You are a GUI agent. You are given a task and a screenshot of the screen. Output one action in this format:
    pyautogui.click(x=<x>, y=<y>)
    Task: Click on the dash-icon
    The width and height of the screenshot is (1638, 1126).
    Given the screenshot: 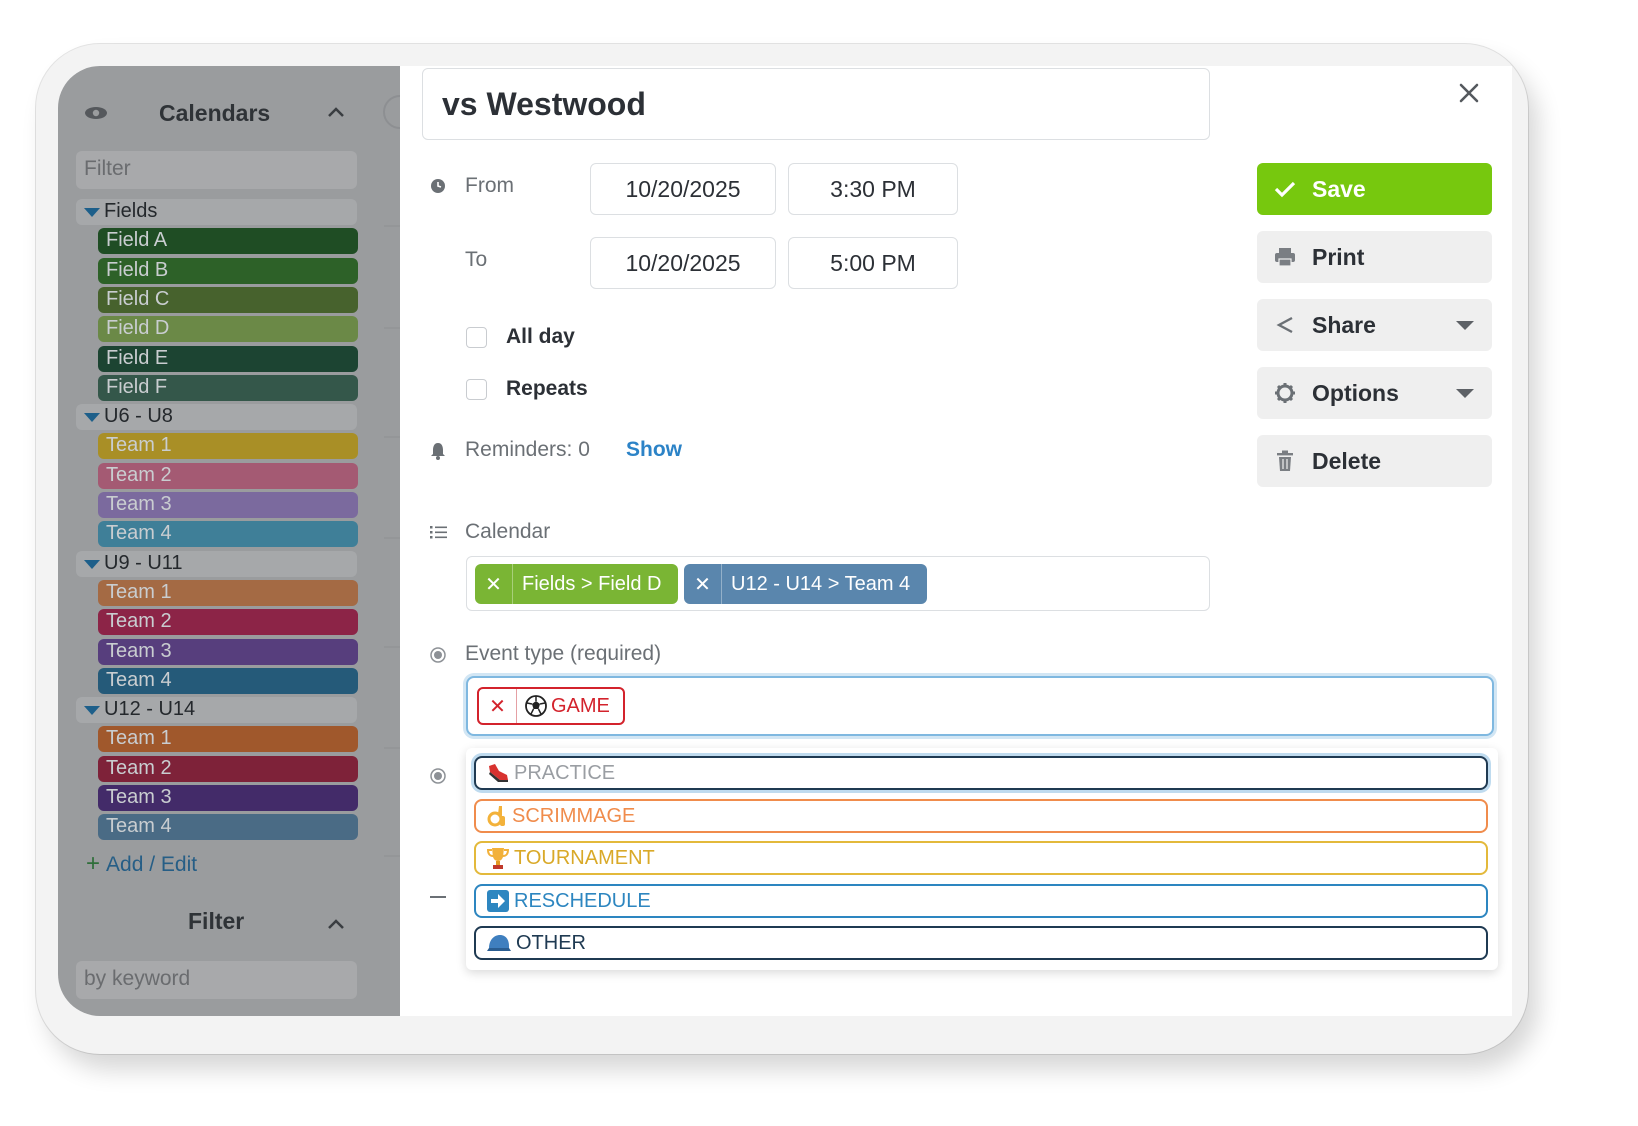 What is the action you would take?
    pyautogui.click(x=438, y=897)
    